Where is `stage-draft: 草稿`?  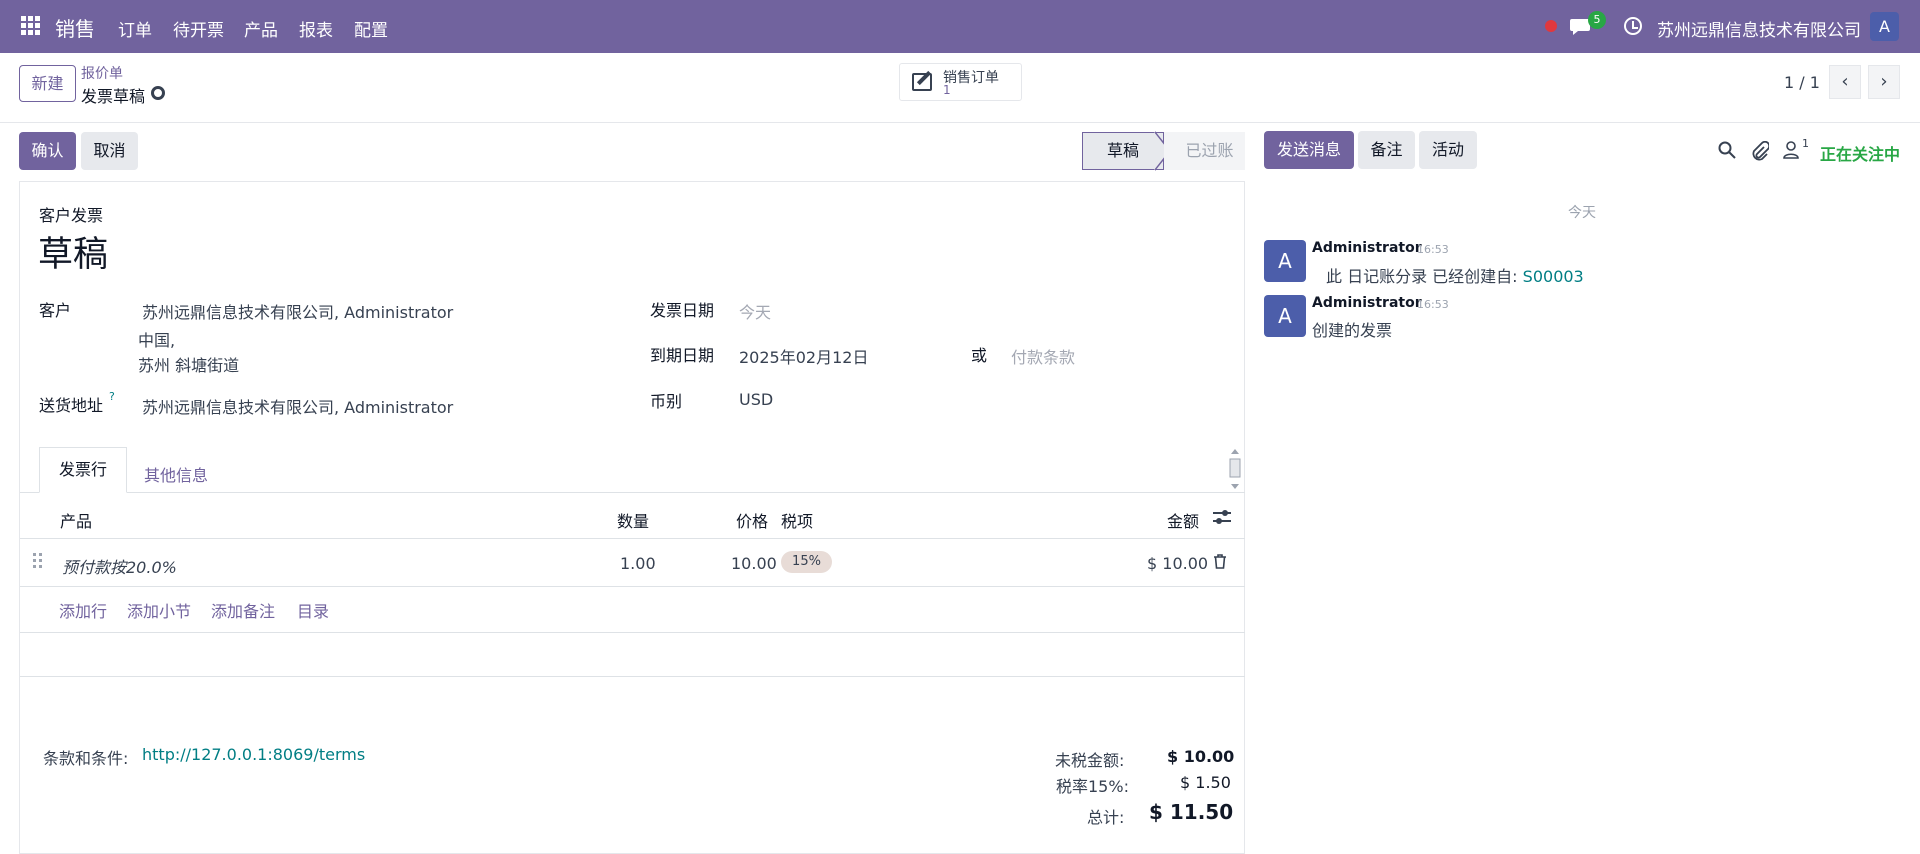
stage-draft: 草稿 is located at coordinates (1123, 151).